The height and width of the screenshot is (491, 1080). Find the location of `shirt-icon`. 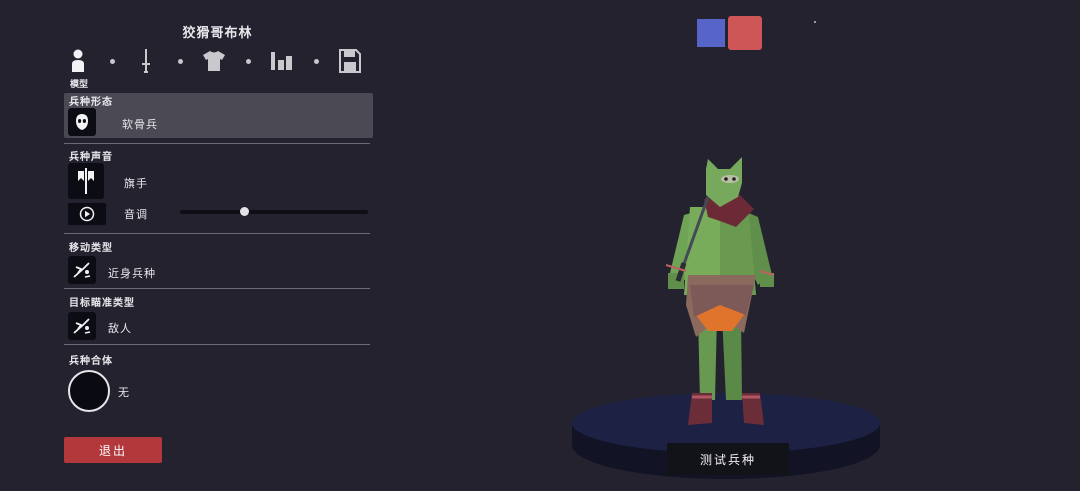

shirt-icon is located at coordinates (214, 61).